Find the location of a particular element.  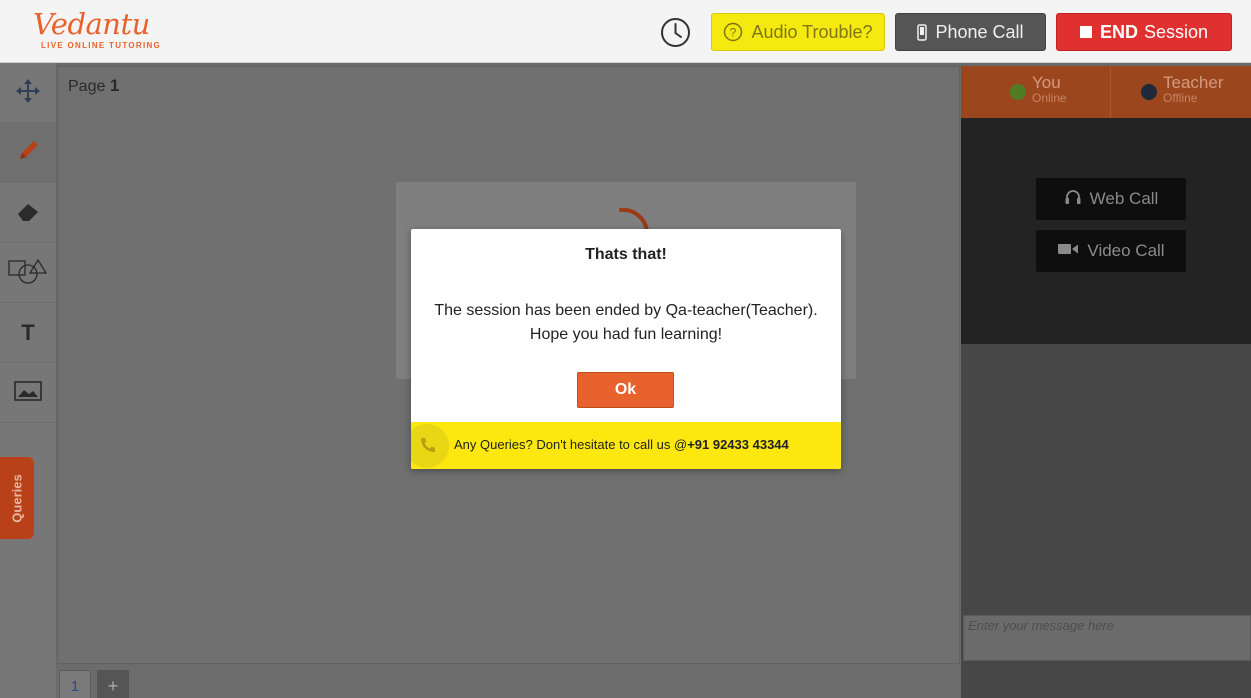

contact-phone-number: +91 92433 43344 is located at coordinates (738, 444).